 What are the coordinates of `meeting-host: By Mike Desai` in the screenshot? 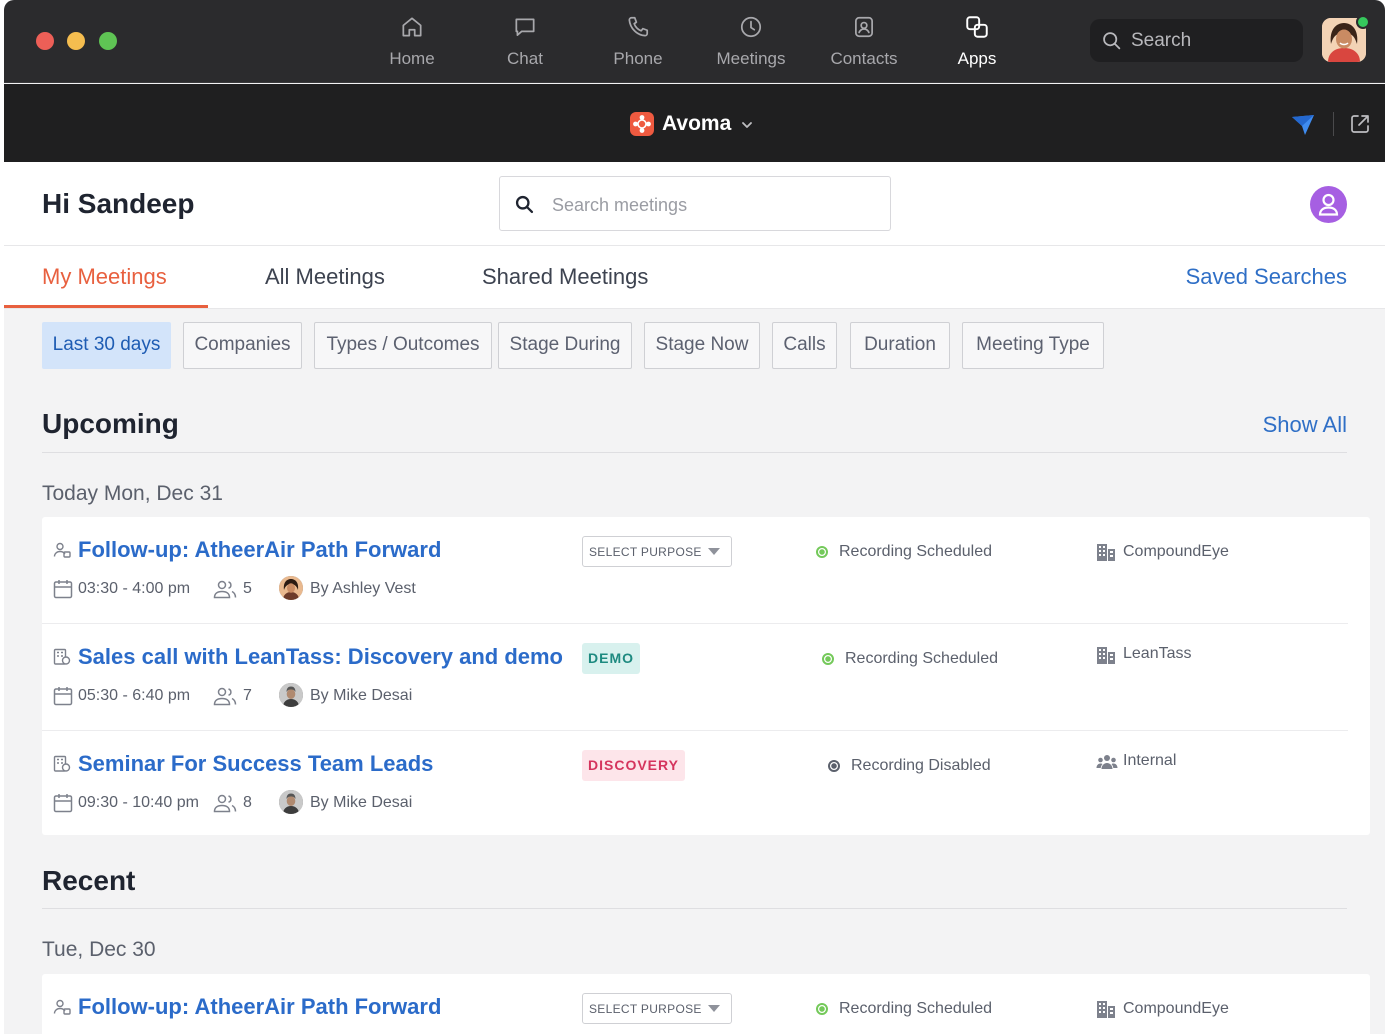 It's located at (361, 802).